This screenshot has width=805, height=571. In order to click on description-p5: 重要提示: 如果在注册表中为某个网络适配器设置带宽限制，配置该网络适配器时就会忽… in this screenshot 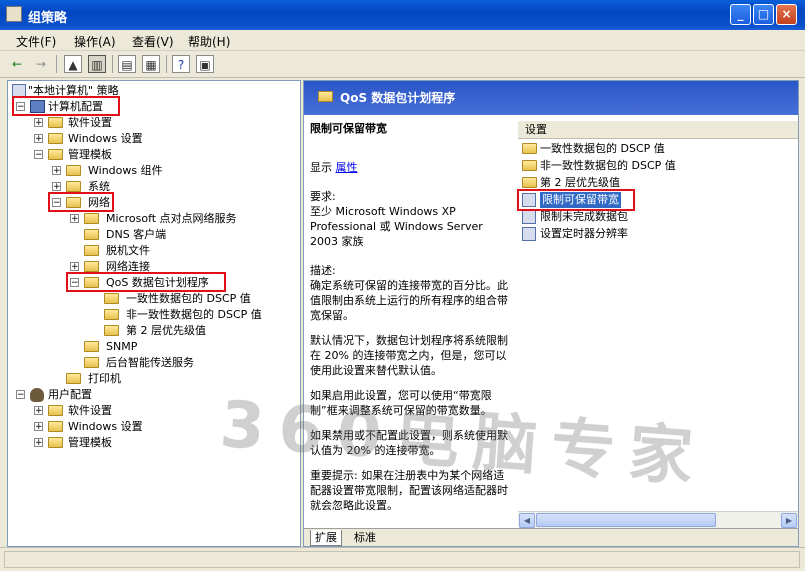, I will do `click(409, 490)`.